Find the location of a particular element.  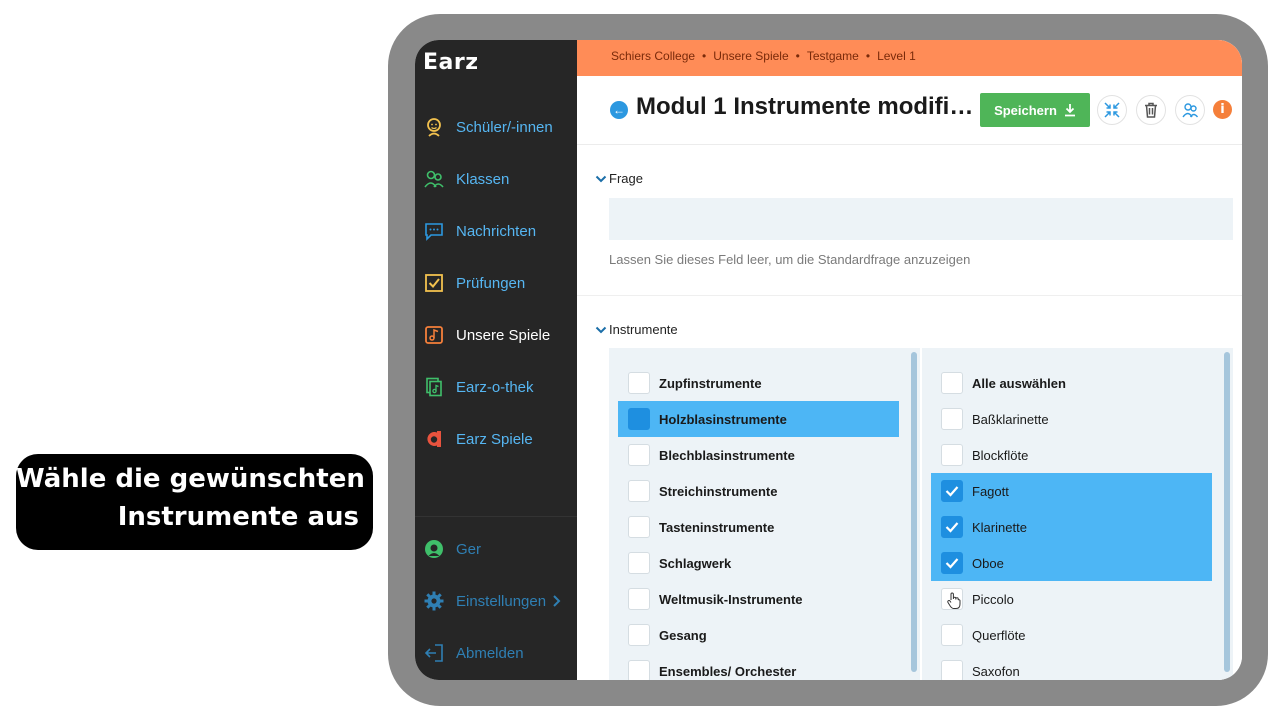

category-item: Weltmusik-Instrumente is located at coordinates (758, 599).